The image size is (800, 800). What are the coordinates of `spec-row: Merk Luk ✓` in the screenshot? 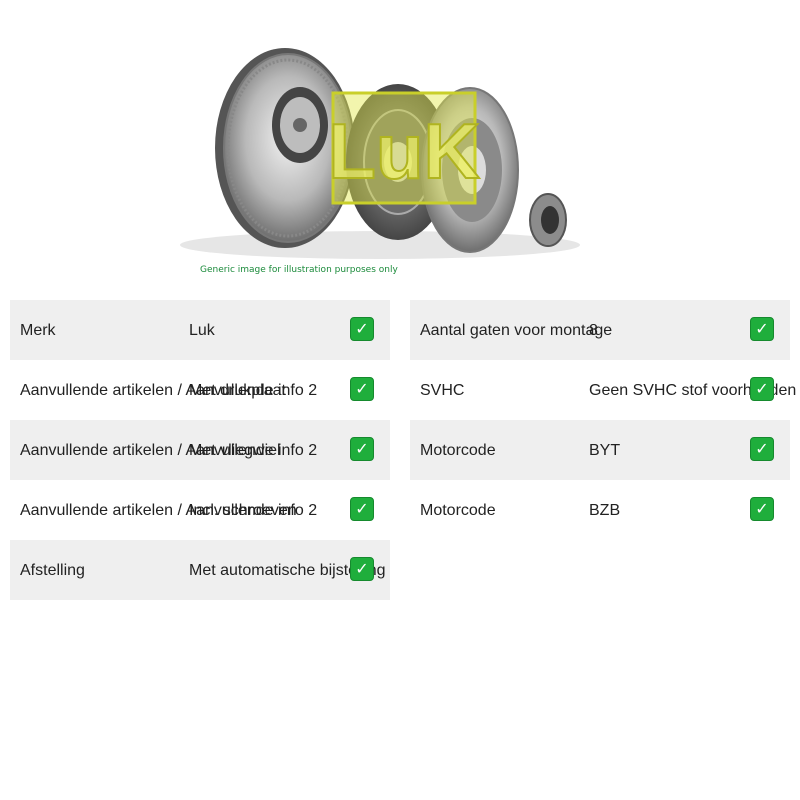 It's located at (200, 330).